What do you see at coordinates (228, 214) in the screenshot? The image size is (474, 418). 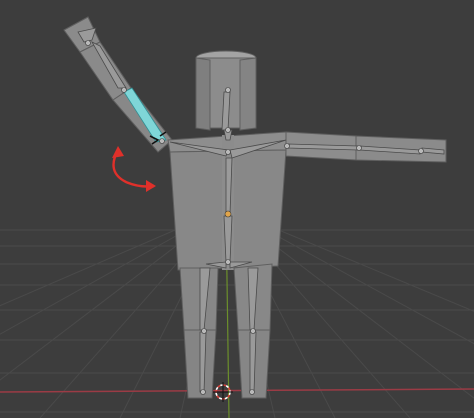 I see `hip-pivot-joint` at bounding box center [228, 214].